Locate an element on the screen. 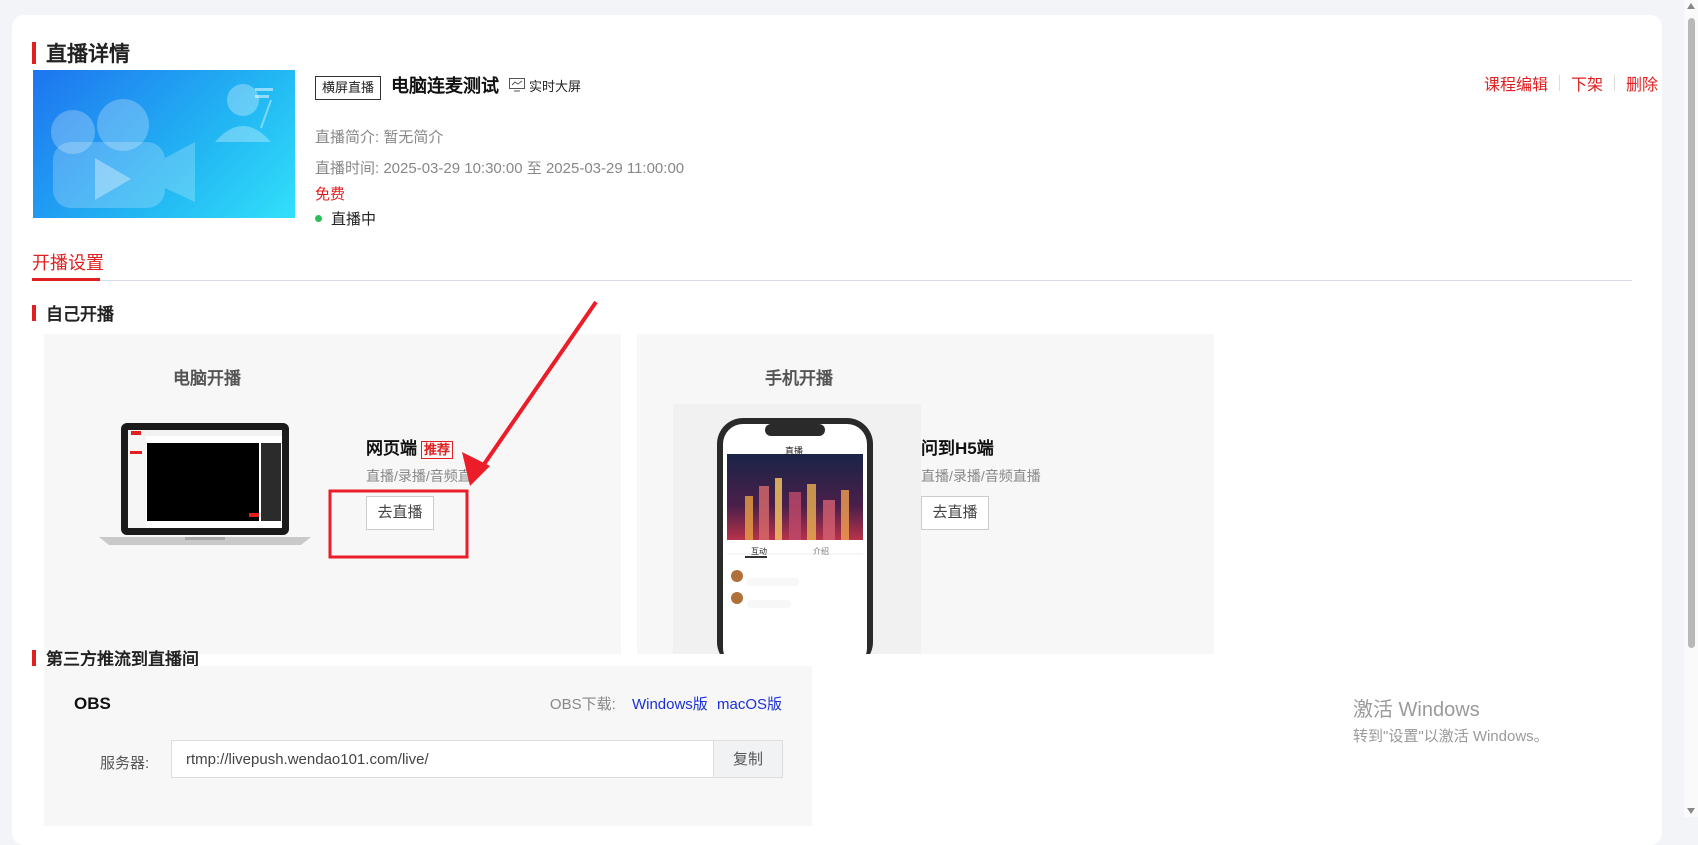  pc-live-panel: 电脑开播 网页端 推荐 直播/录播/音频直 去直播 is located at coordinates (332, 494).